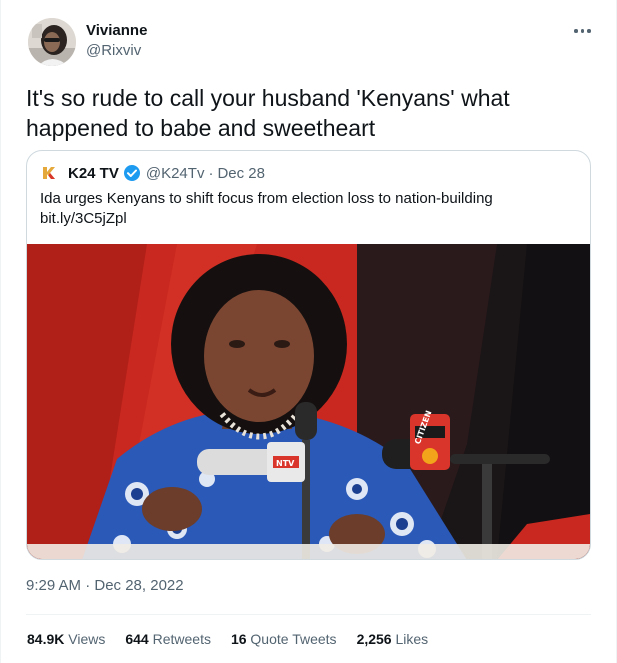  I want to click on k24-logo-icon, so click(49, 173).